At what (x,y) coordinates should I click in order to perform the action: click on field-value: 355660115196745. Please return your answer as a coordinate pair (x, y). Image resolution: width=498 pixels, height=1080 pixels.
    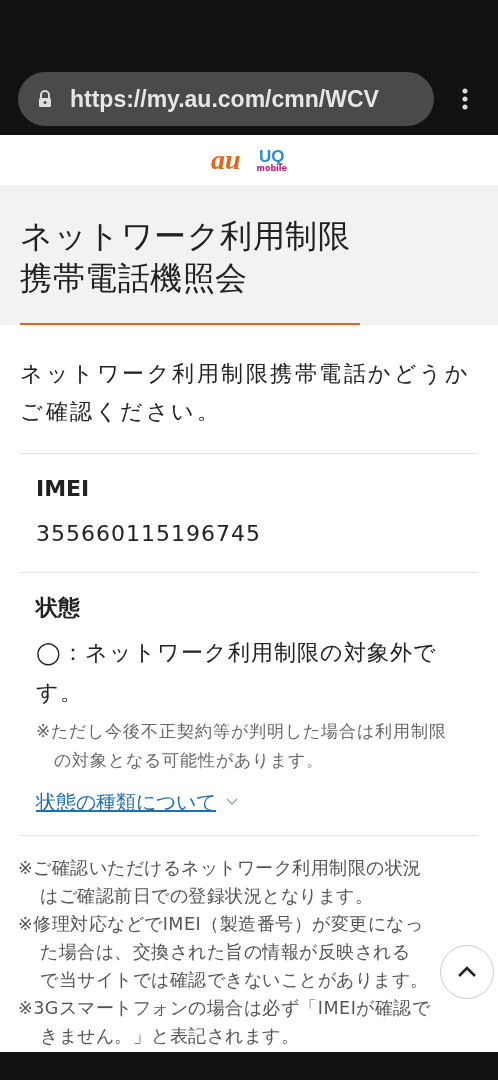
    Looking at the image, I should click on (149, 534).